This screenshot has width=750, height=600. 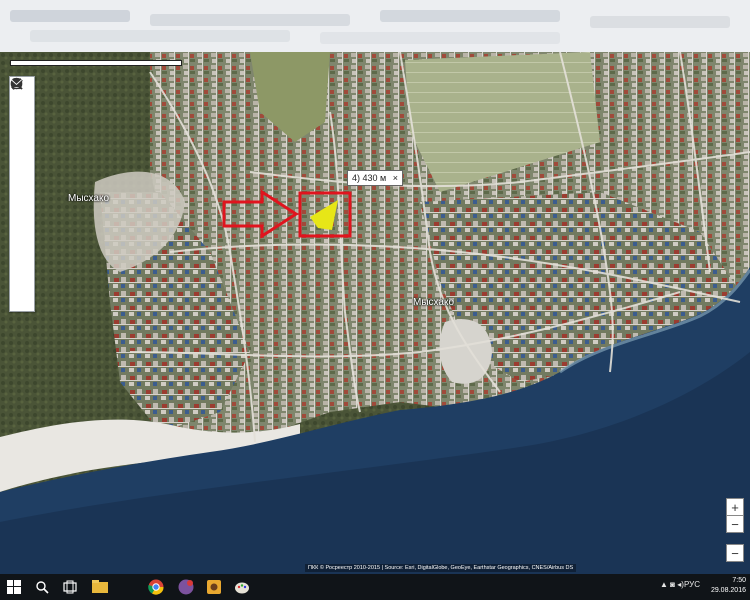 What do you see at coordinates (369, 178) in the screenshot?
I see `measurement-text: 4) 430 м` at bounding box center [369, 178].